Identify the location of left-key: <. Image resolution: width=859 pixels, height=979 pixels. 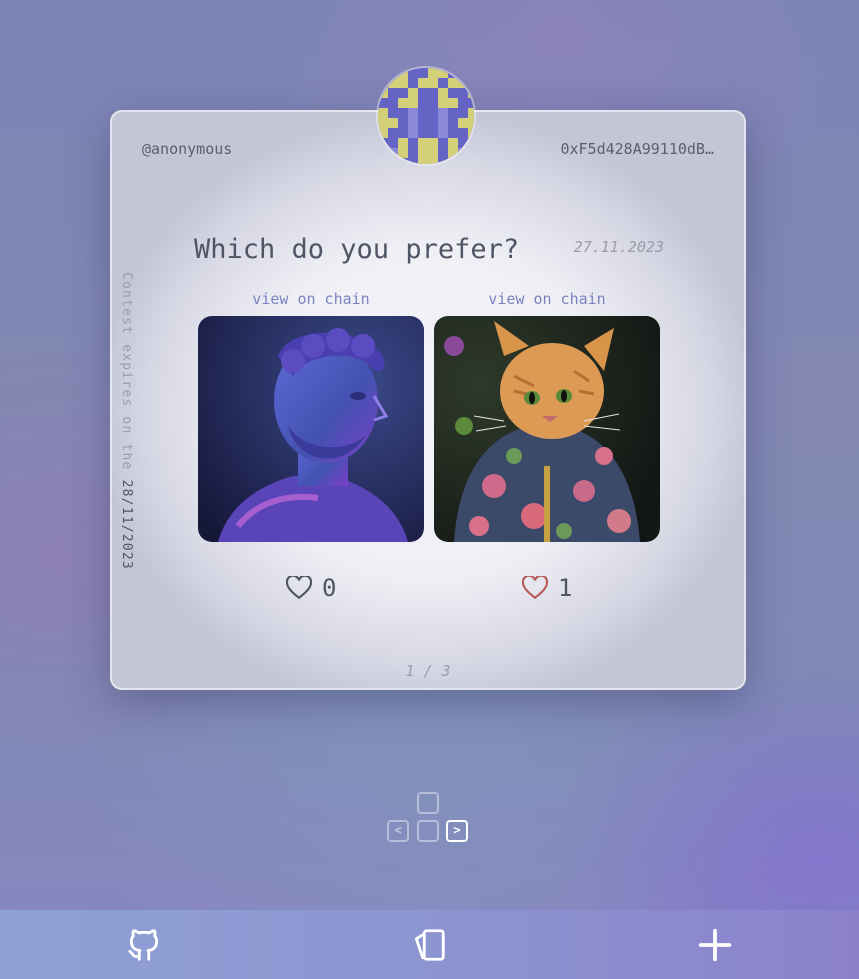
(398, 831).